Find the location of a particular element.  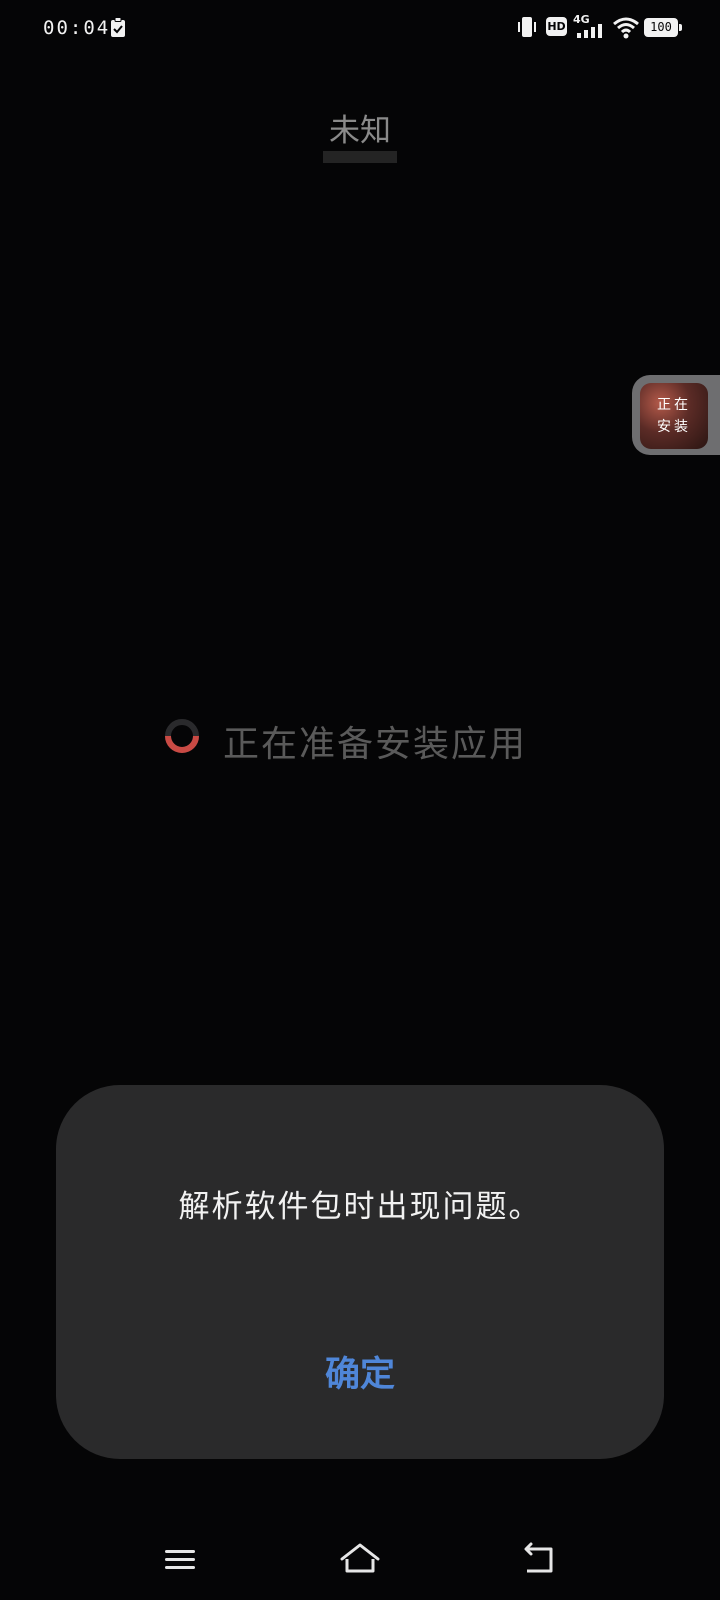

install-thumbnail: 正在 安装 is located at coordinates (674, 416).